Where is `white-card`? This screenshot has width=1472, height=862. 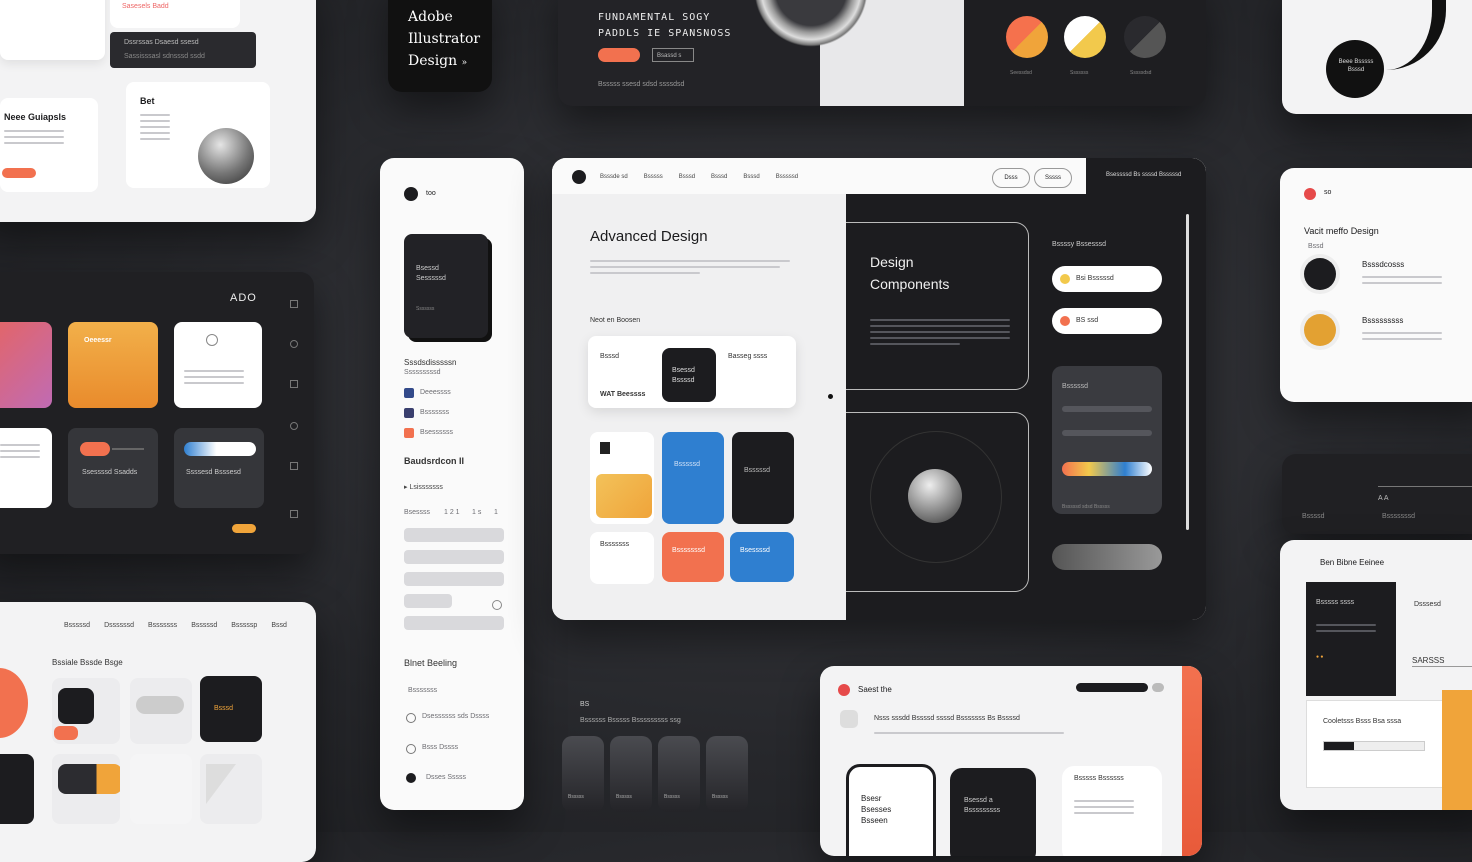
white-card is located at coordinates (218, 365).